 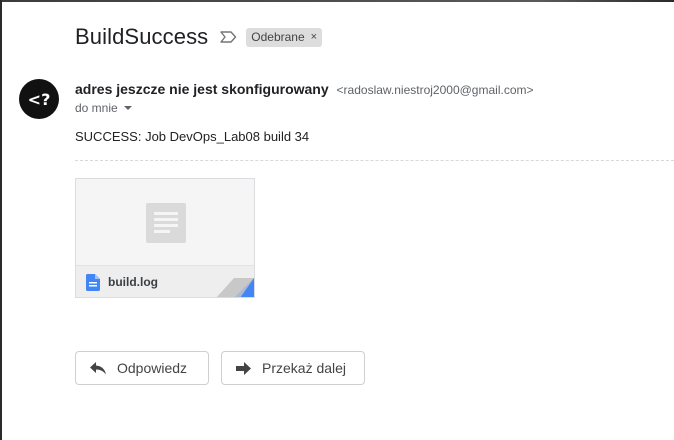 What do you see at coordinates (98, 368) in the screenshot?
I see `reply-icon` at bounding box center [98, 368].